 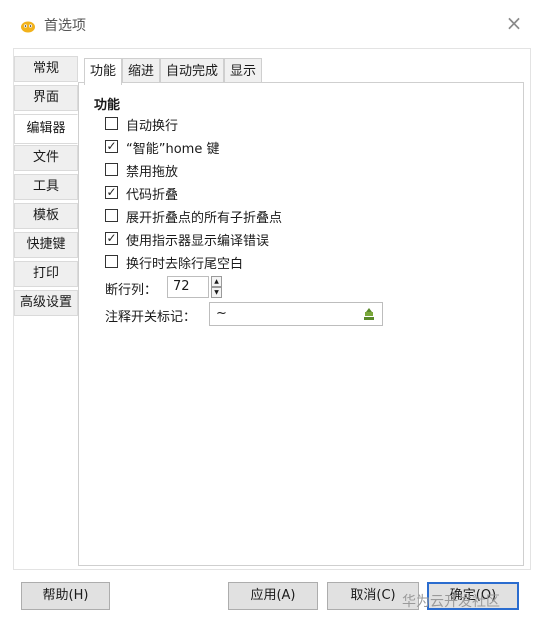 What do you see at coordinates (65, 26) in the screenshot?
I see `window-title: 首选项` at bounding box center [65, 26].